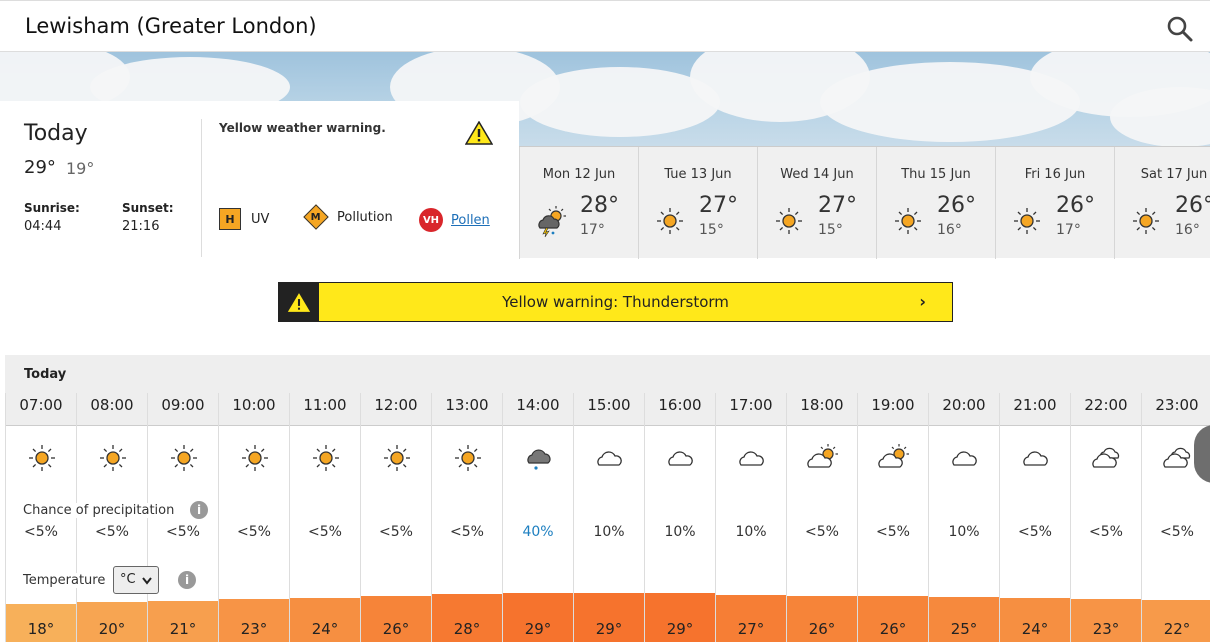  What do you see at coordinates (830, 230) in the screenshot?
I see `day-low-temp: 15°` at bounding box center [830, 230].